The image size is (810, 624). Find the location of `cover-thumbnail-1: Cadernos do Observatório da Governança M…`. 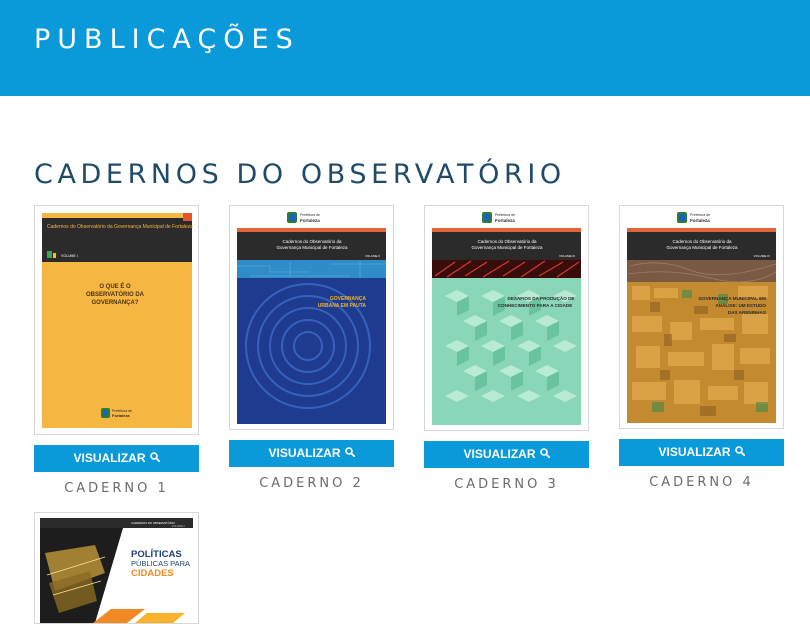

cover-thumbnail-1: Cadernos do Observatório da Governança M… is located at coordinates (116, 320).